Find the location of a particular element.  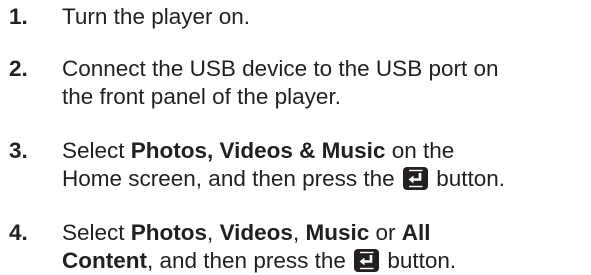

text: on the is located at coordinates (420, 150).